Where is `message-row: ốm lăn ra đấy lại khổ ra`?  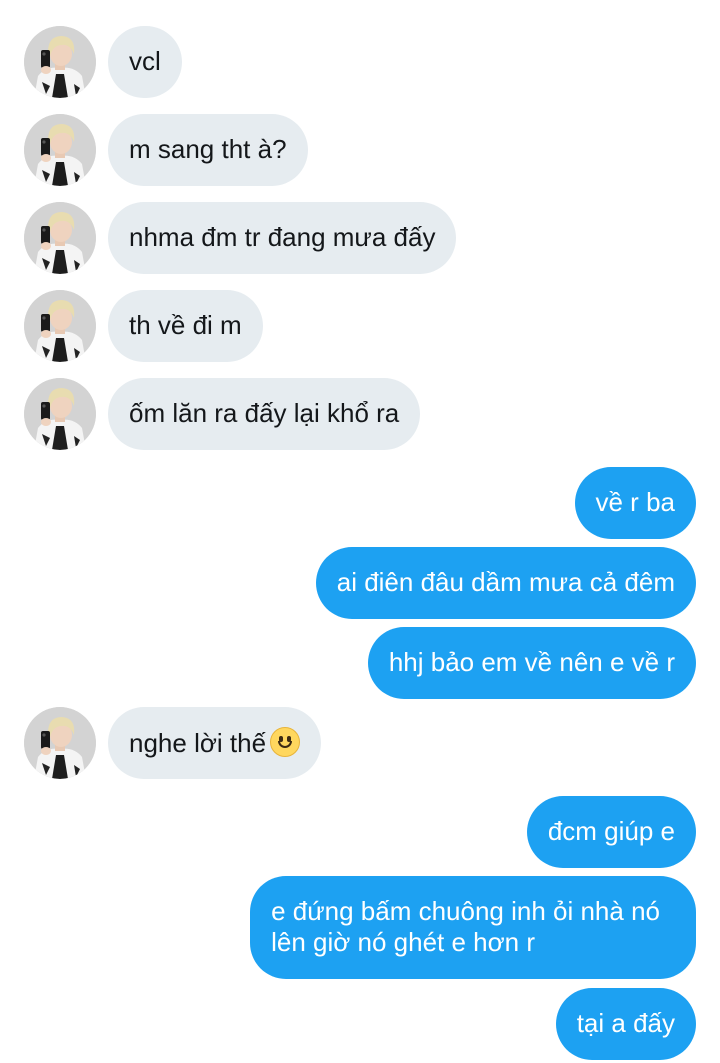
message-row: ốm lăn ra đấy lại khổ ra is located at coordinates (360, 414).